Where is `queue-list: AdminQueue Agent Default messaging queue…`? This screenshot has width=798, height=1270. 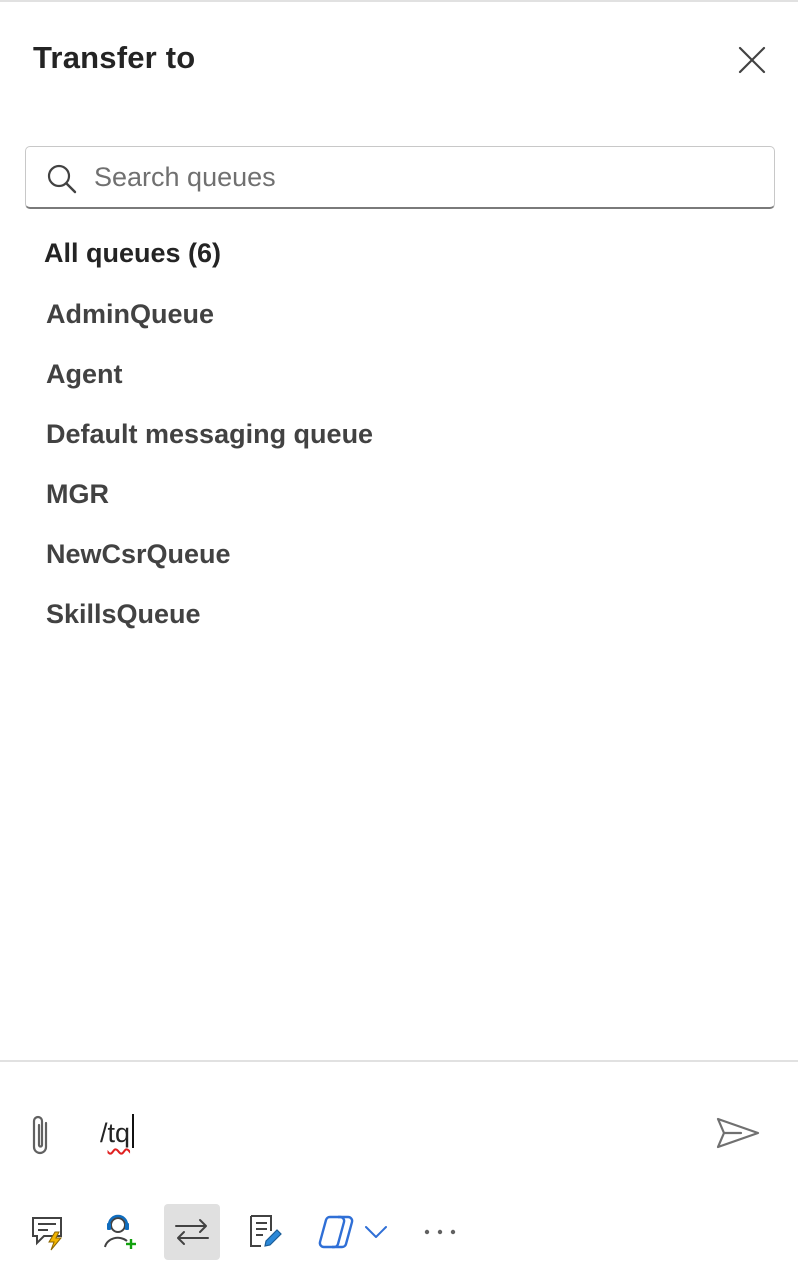 queue-list: AdminQueue Agent Default messaging queue… is located at coordinates (209, 474).